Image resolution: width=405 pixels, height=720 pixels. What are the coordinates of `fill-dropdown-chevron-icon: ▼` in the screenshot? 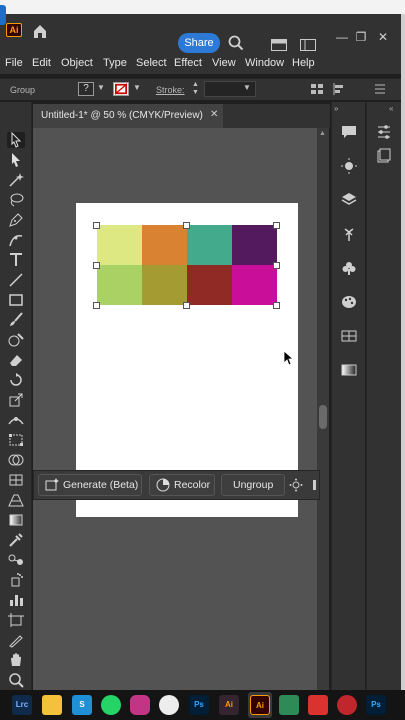 It's located at (101, 88).